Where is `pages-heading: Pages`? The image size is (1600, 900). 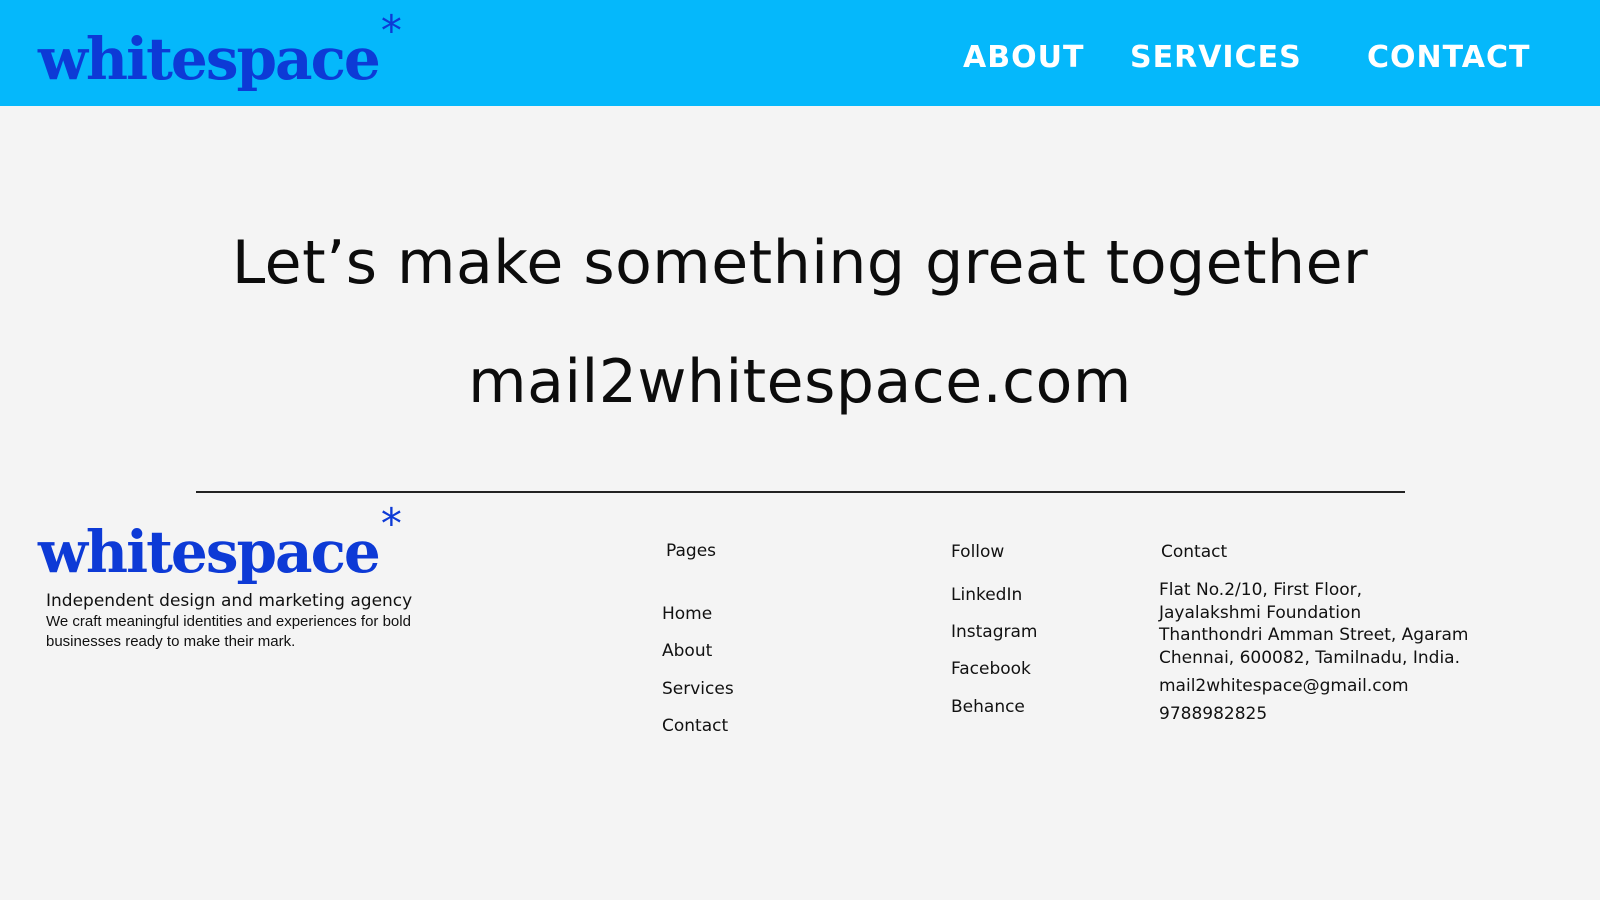
pages-heading: Pages is located at coordinates (691, 551).